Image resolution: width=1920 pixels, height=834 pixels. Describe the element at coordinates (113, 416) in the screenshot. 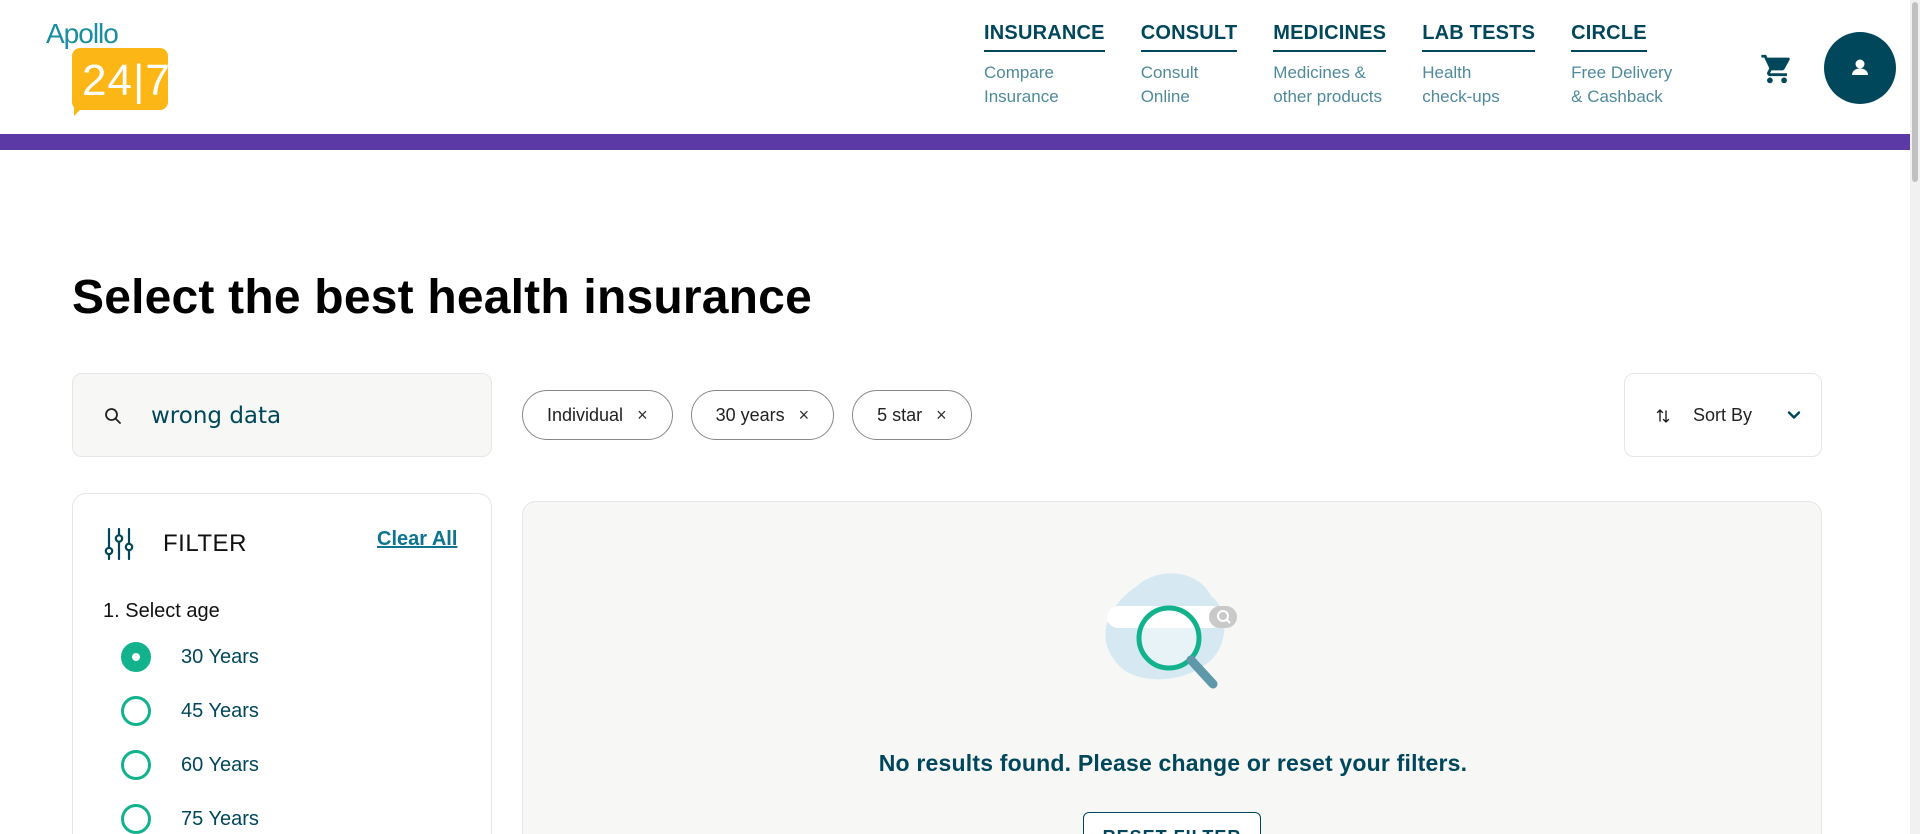

I see `search-icon` at that location.